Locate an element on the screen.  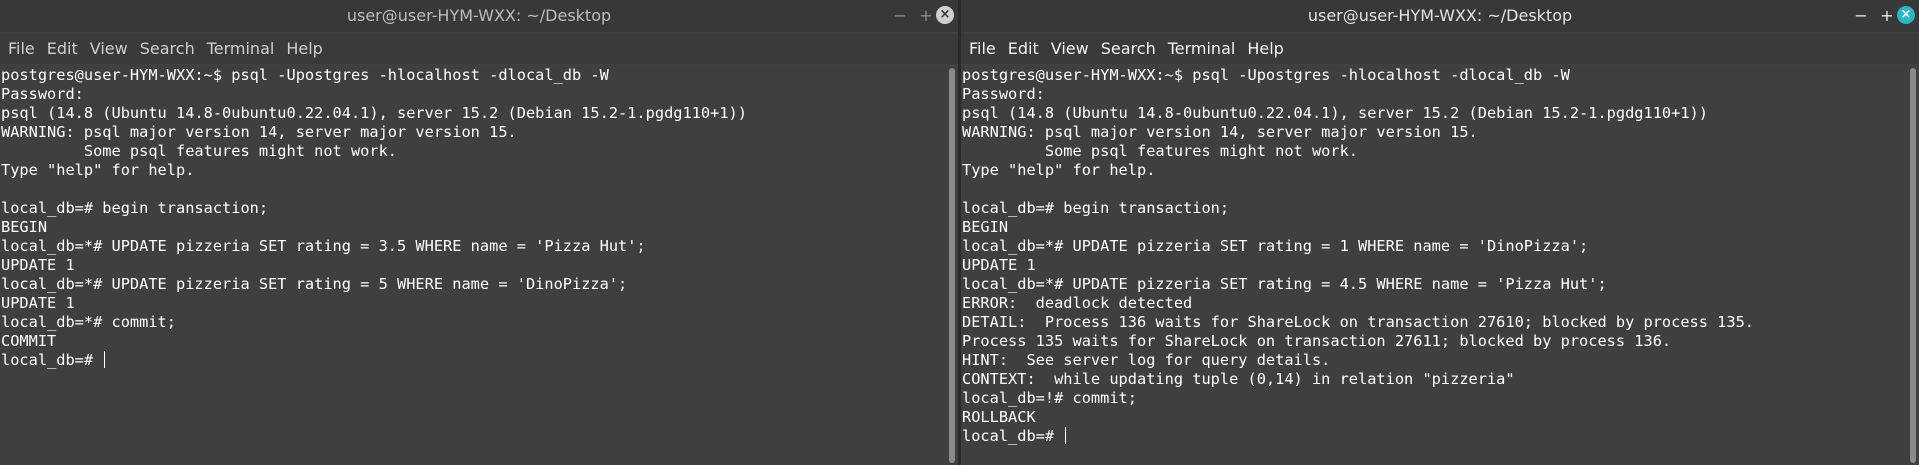
terminal-line: ROLLBACK is located at coordinates (999, 417).